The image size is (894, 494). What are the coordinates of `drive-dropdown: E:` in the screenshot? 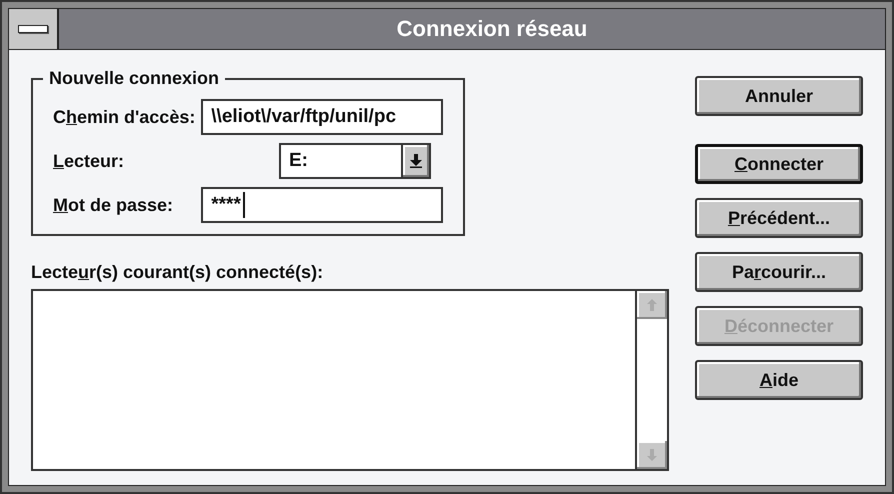 It's located at (355, 161).